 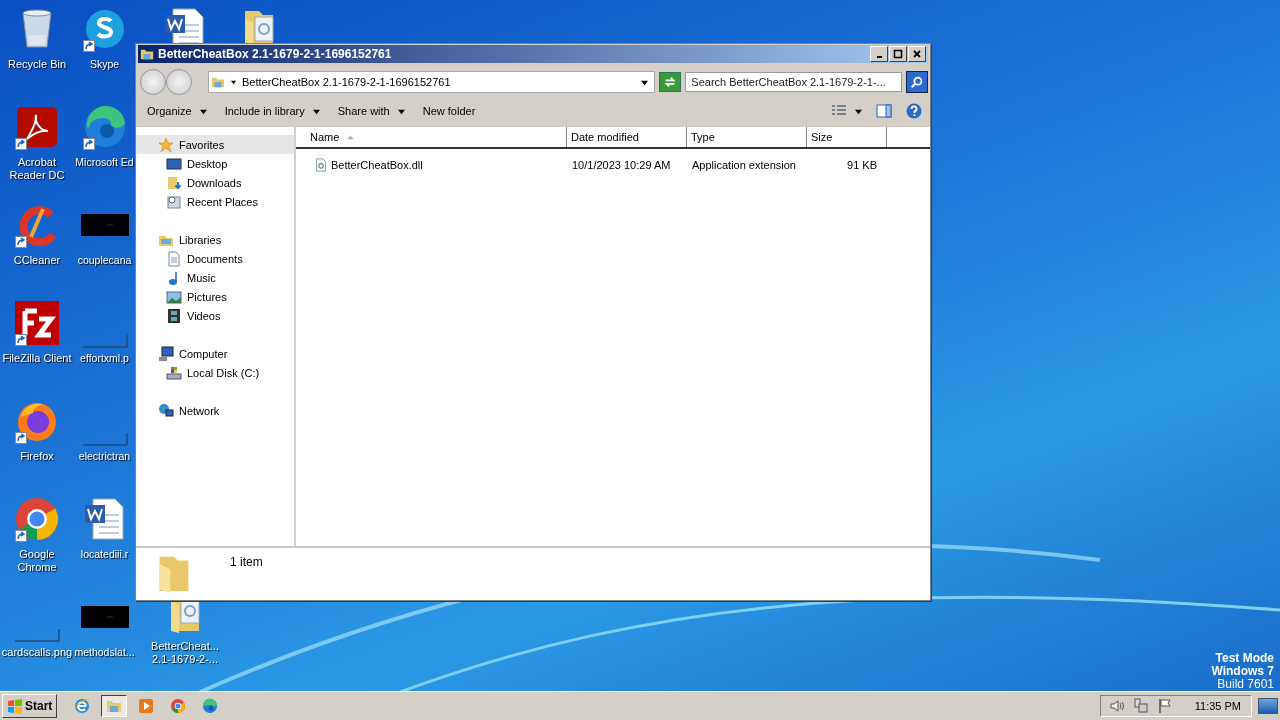 I want to click on os-notice-text: Test Mode, so click(x=1244, y=659).